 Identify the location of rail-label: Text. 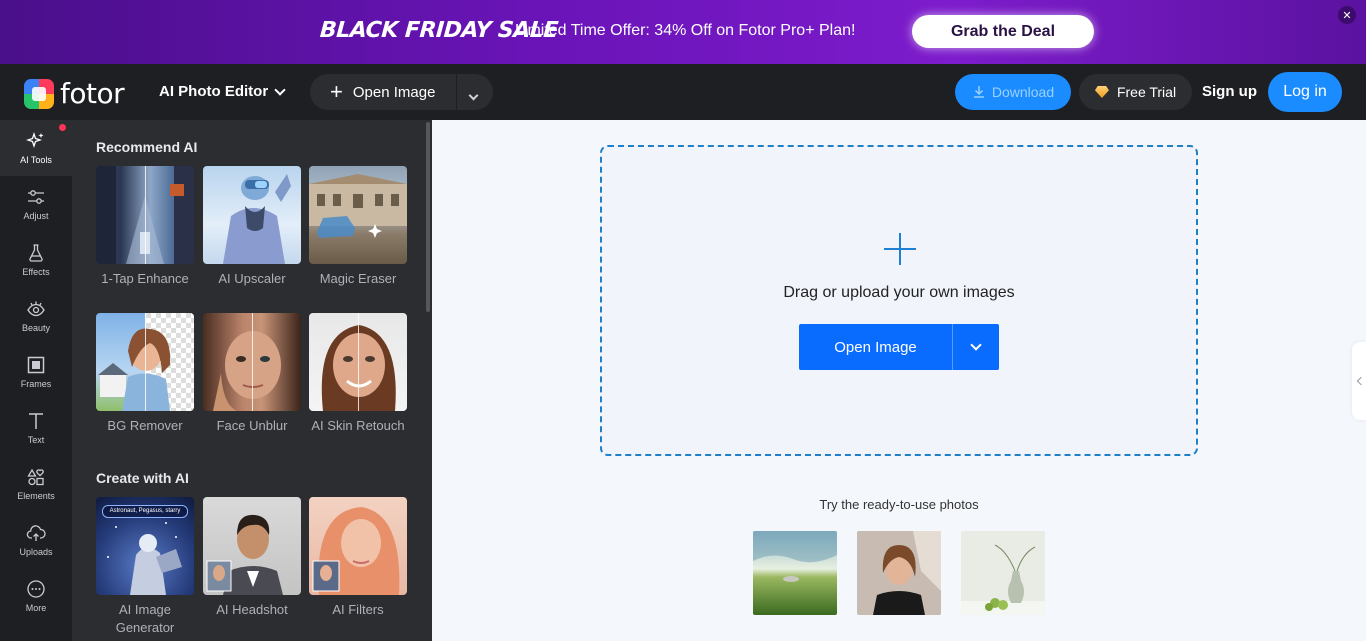
(36, 440).